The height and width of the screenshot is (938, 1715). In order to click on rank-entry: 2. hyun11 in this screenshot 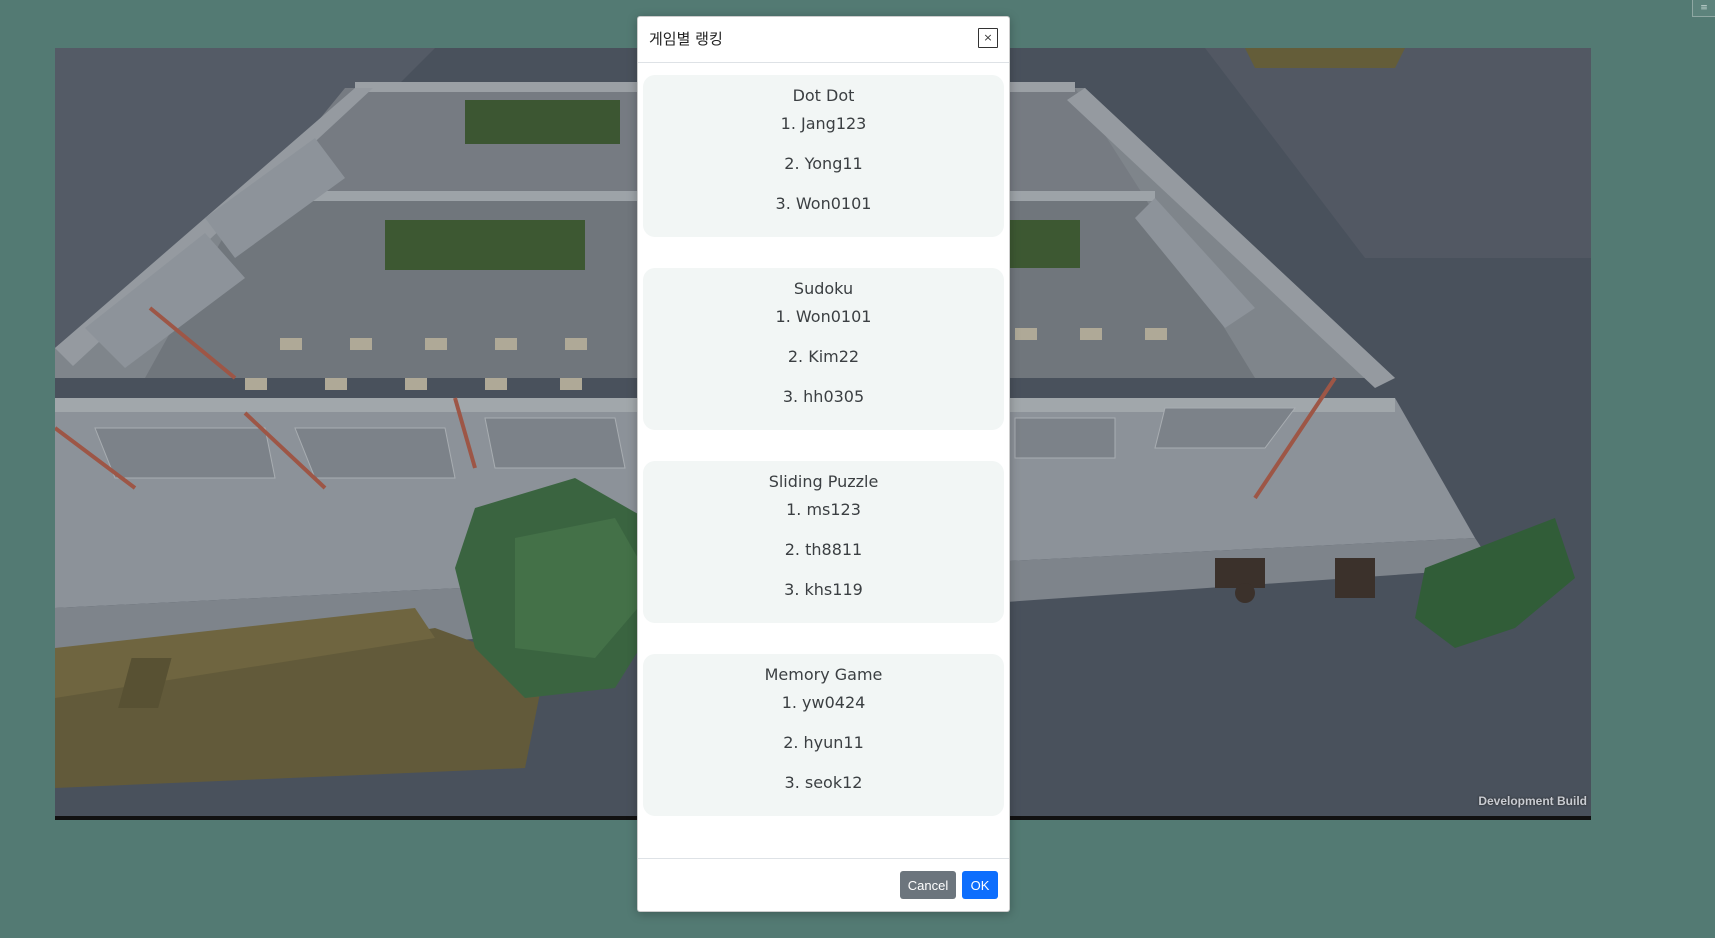, I will do `click(823, 742)`.